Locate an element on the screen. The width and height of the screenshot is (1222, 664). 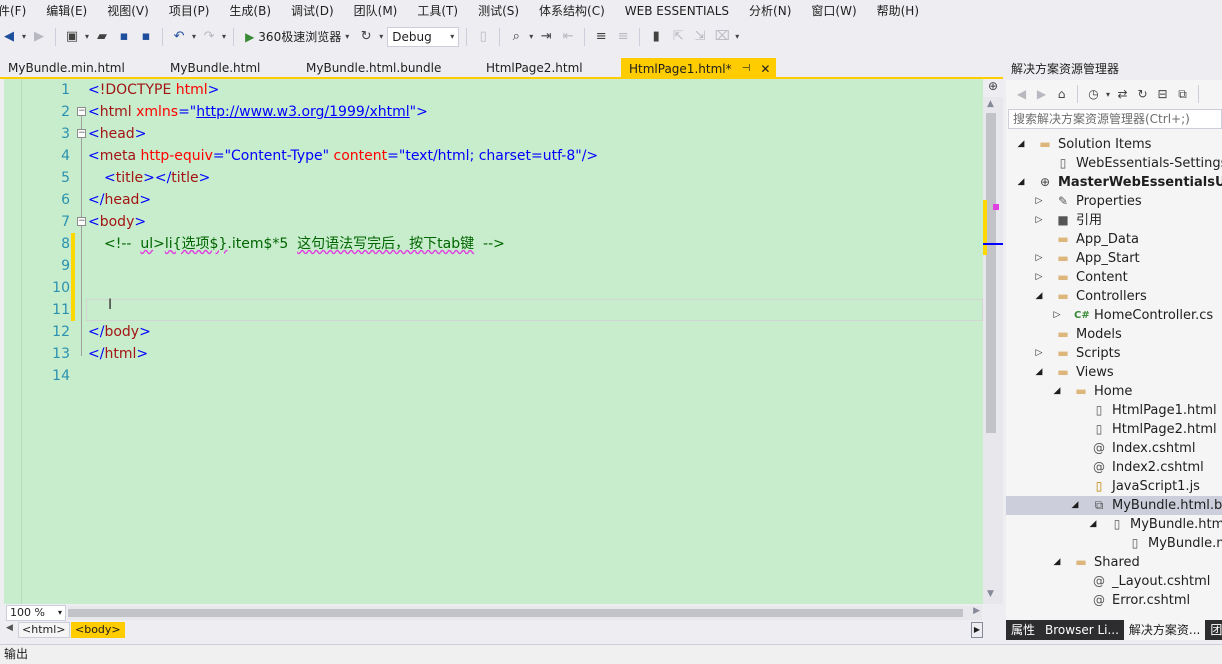
tab-mybundle-html-bundle: MyBundle.html.bundle is located at coordinates (373, 68).